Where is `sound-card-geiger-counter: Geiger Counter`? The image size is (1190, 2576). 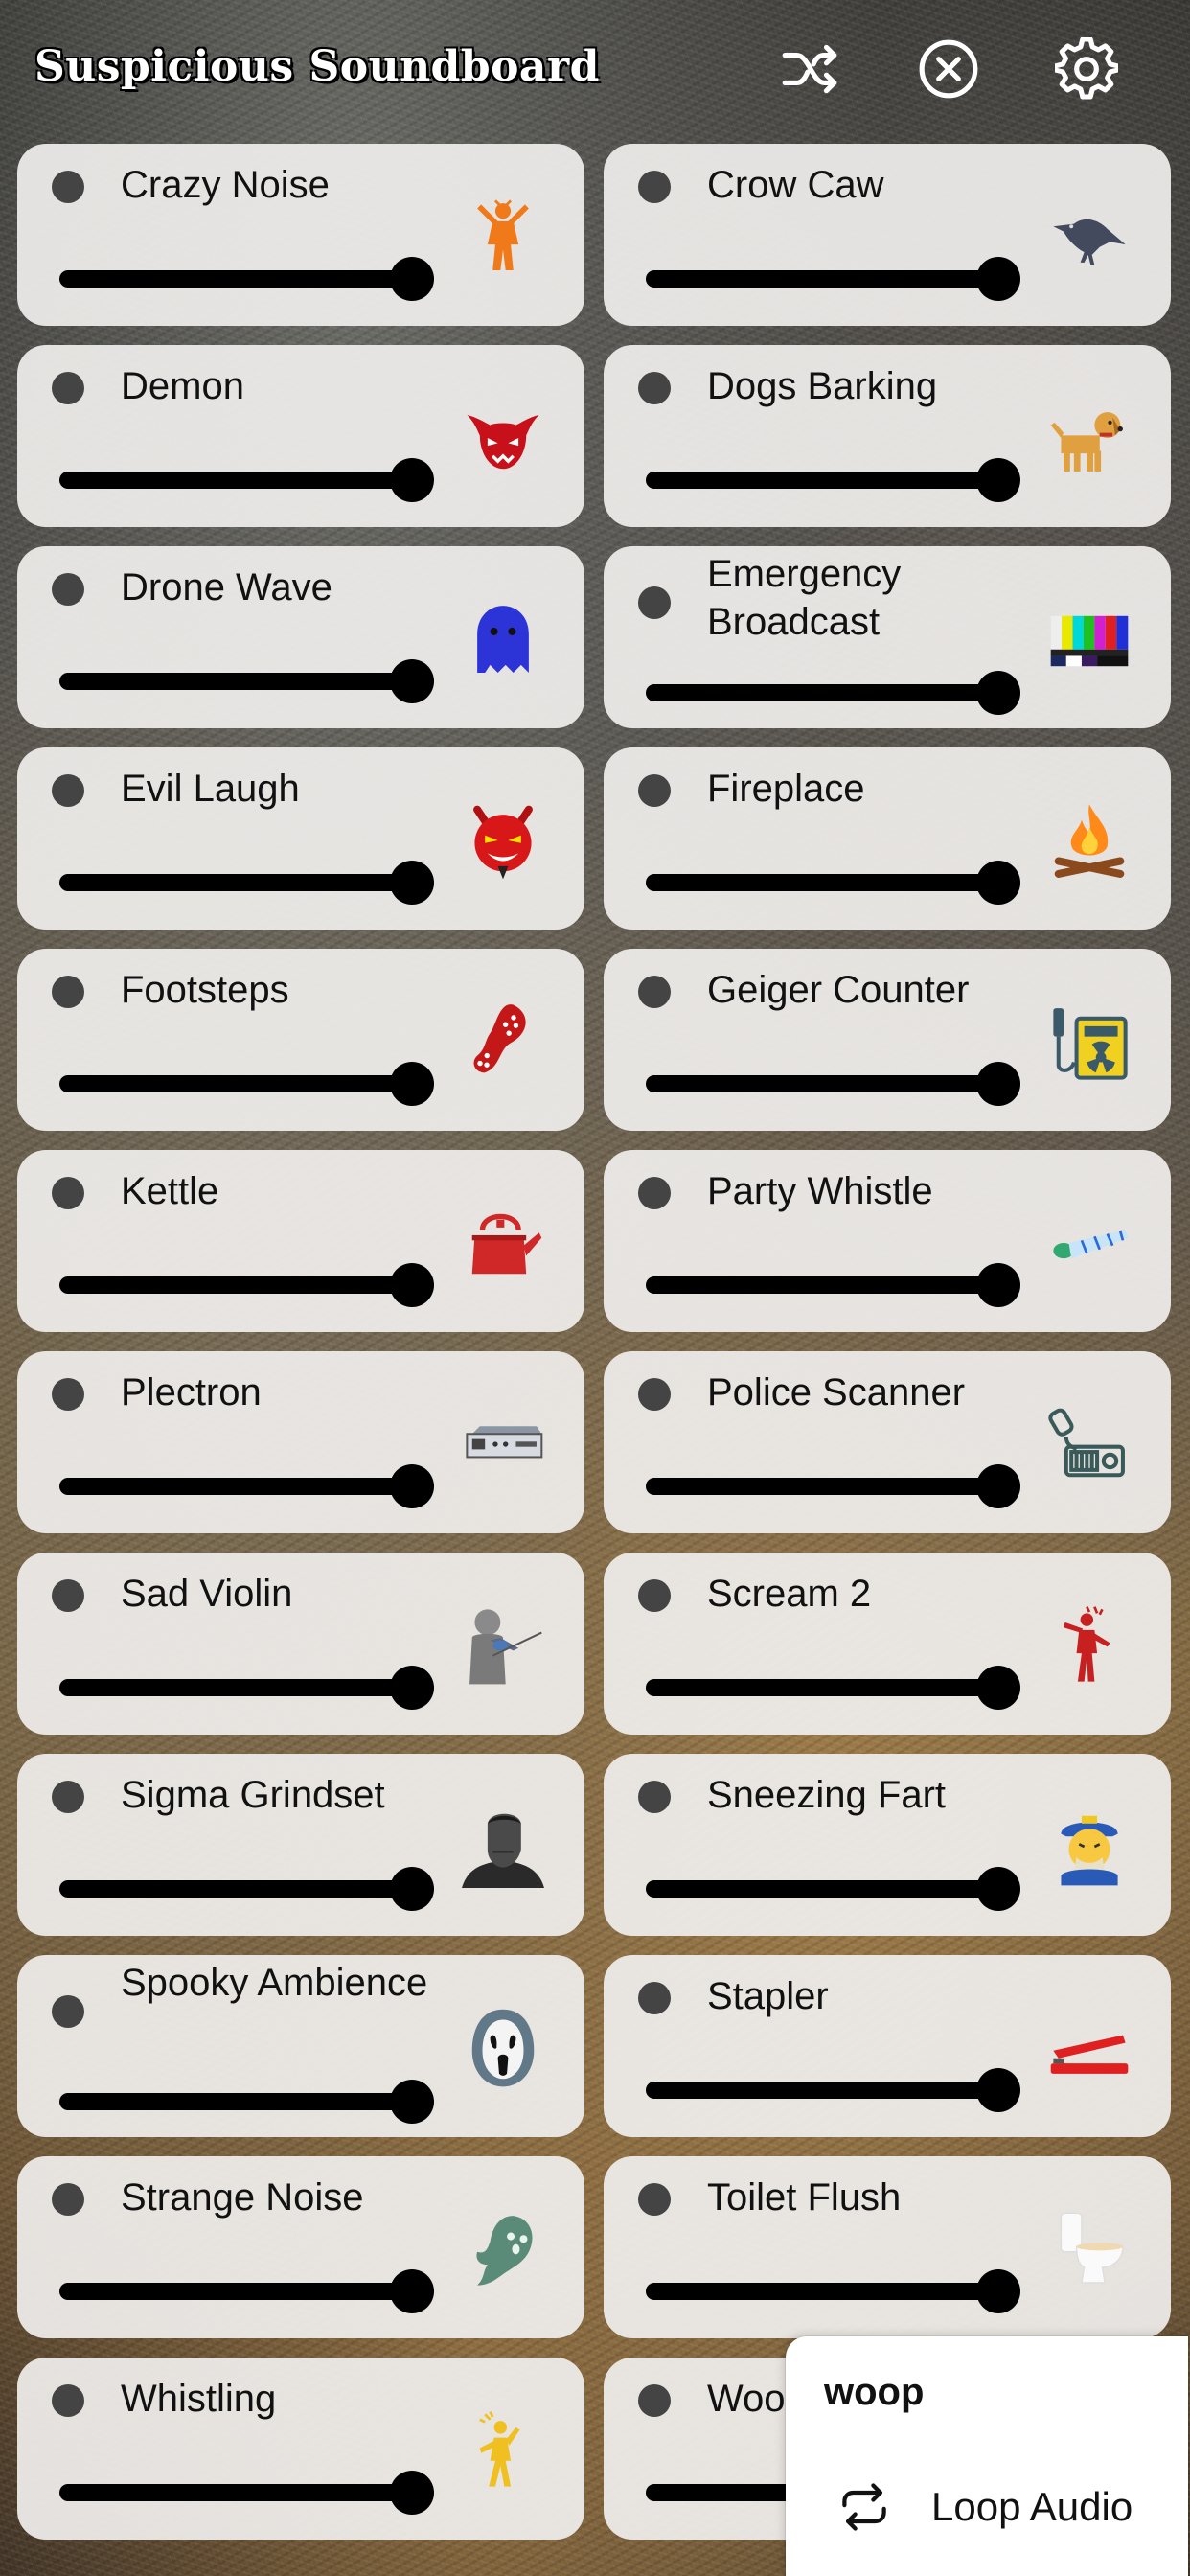
sound-card-geiger-counter: Geiger Counter is located at coordinates (888, 1040).